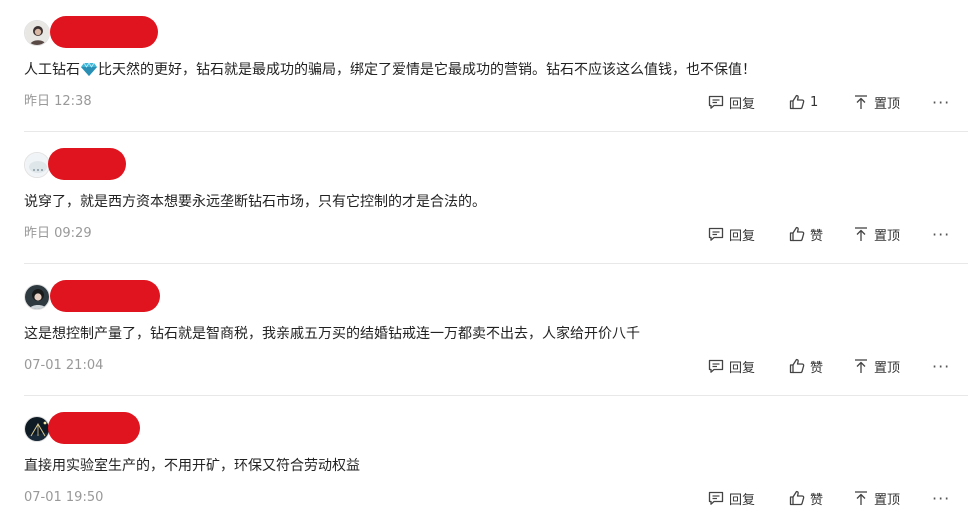  What do you see at coordinates (64, 365) in the screenshot?
I see `comment-time: 07-01 21:04` at bounding box center [64, 365].